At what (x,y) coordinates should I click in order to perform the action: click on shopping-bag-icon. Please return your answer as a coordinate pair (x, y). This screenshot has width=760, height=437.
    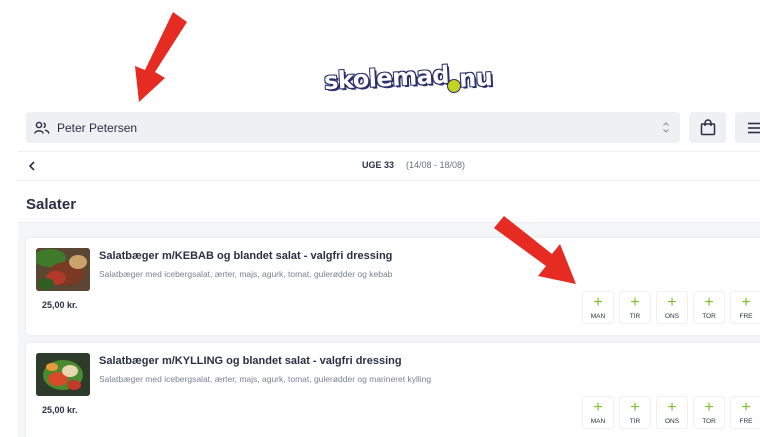
    Looking at the image, I should click on (707, 127).